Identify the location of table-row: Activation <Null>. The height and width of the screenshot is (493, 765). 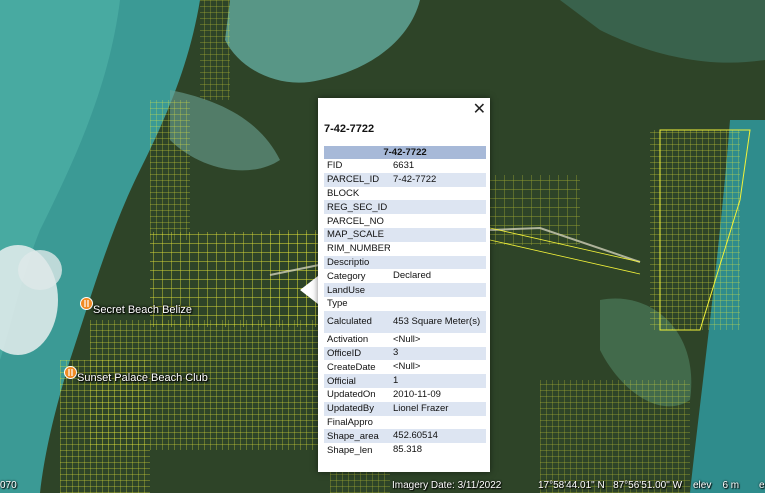
(405, 340).